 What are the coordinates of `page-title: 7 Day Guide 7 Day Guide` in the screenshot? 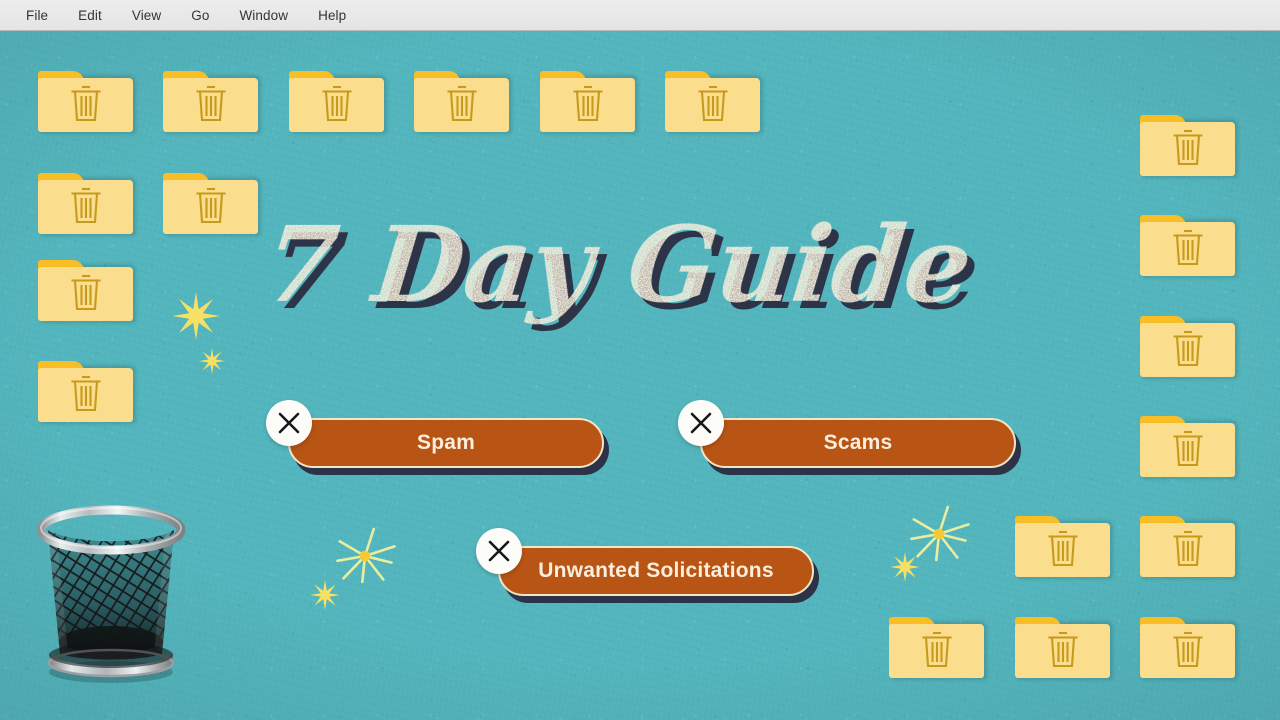 It's located at (650, 271).